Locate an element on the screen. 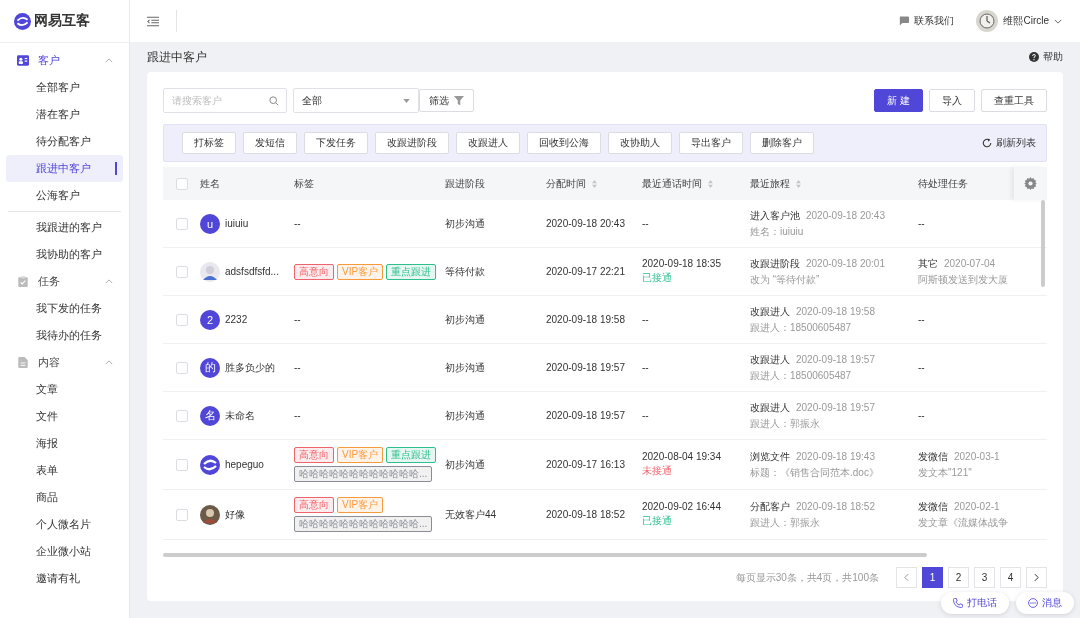  action-button: 导入 is located at coordinates (952, 100).